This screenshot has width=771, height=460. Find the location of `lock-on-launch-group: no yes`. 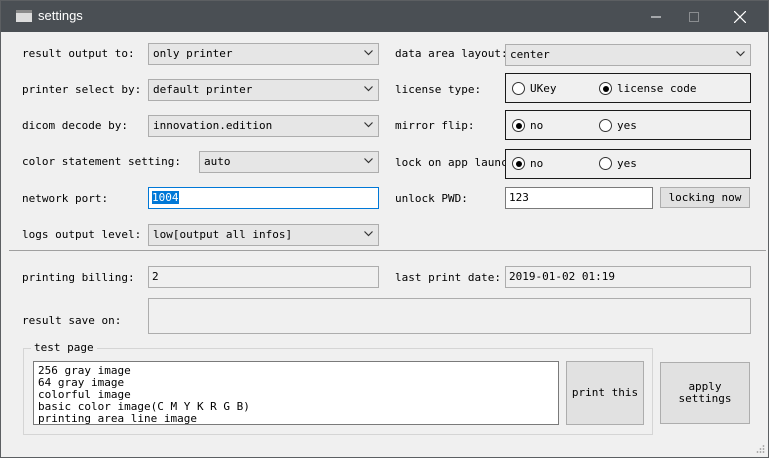

lock-on-launch-group: no yes is located at coordinates (628, 164).